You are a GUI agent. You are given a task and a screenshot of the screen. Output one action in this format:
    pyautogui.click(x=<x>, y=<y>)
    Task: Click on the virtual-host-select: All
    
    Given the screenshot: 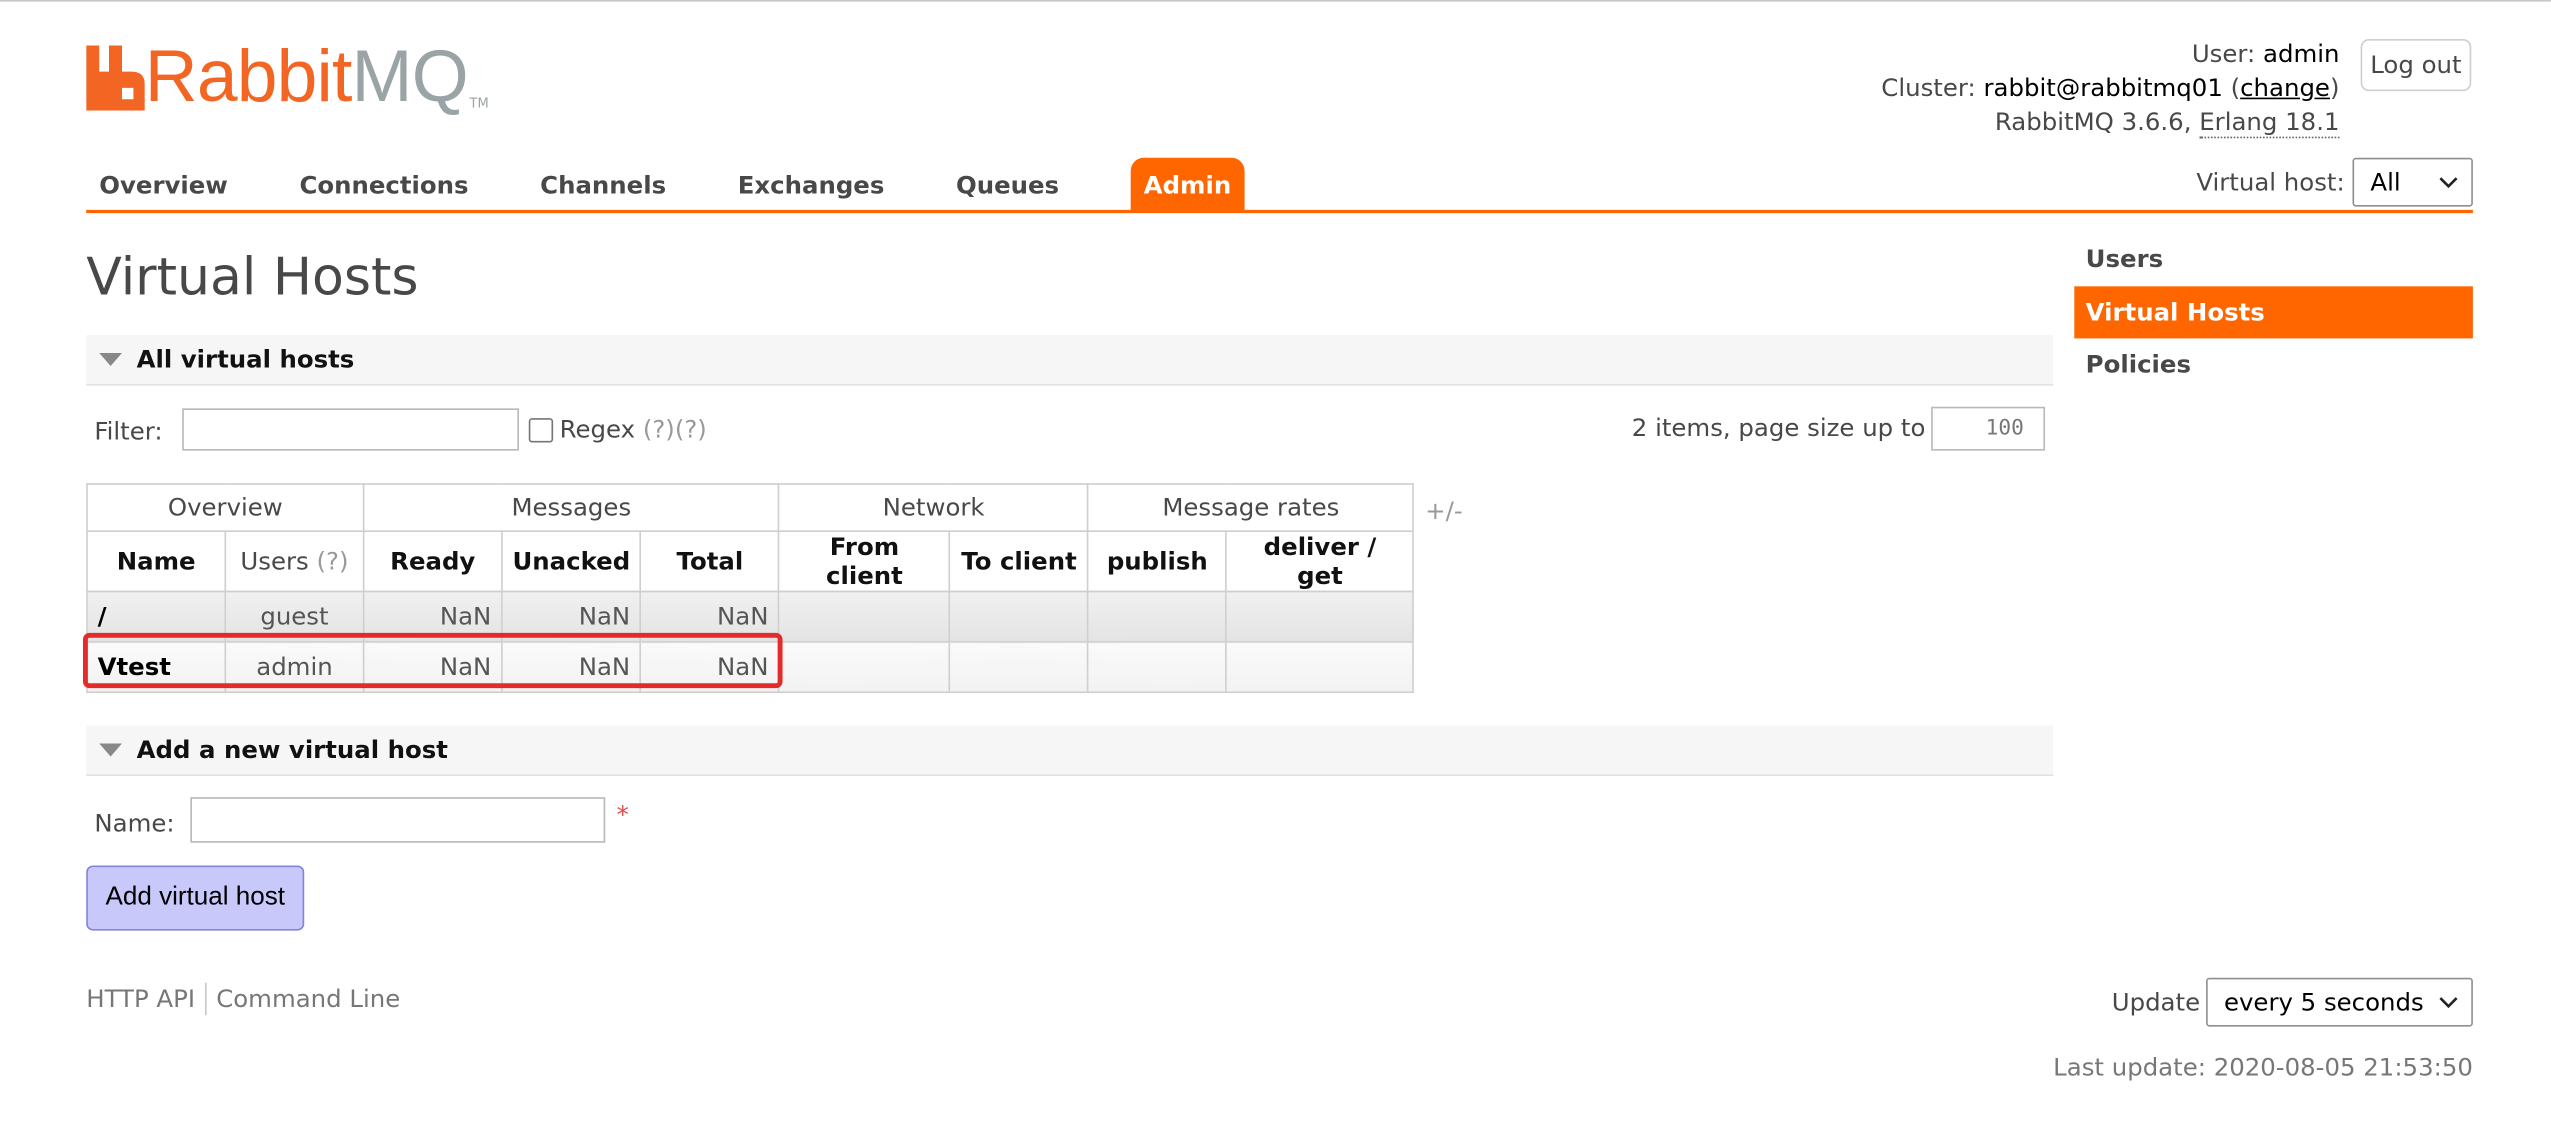 What is the action you would take?
    pyautogui.click(x=2412, y=182)
    